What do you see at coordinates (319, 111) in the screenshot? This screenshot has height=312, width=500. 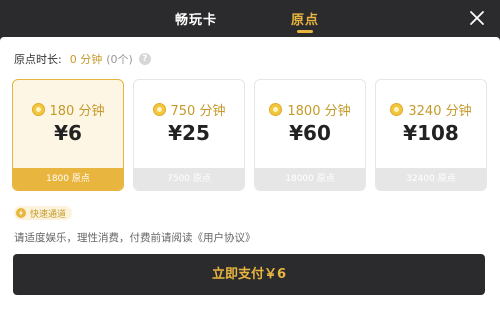 I see `package-minutes: 1800 分钟` at bounding box center [319, 111].